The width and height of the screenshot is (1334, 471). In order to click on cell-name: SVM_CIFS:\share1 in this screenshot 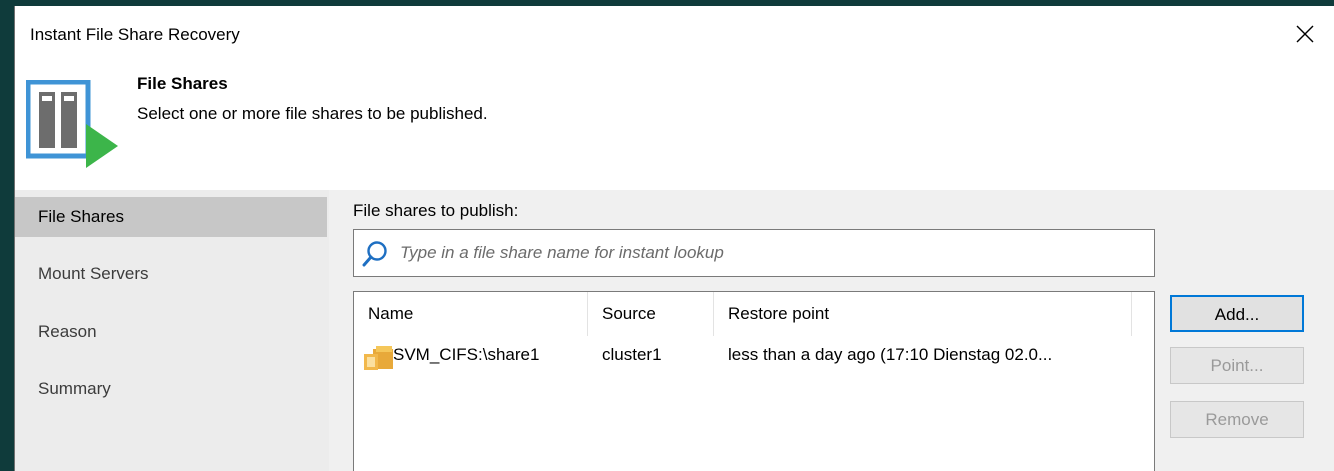, I will do `click(466, 354)`.